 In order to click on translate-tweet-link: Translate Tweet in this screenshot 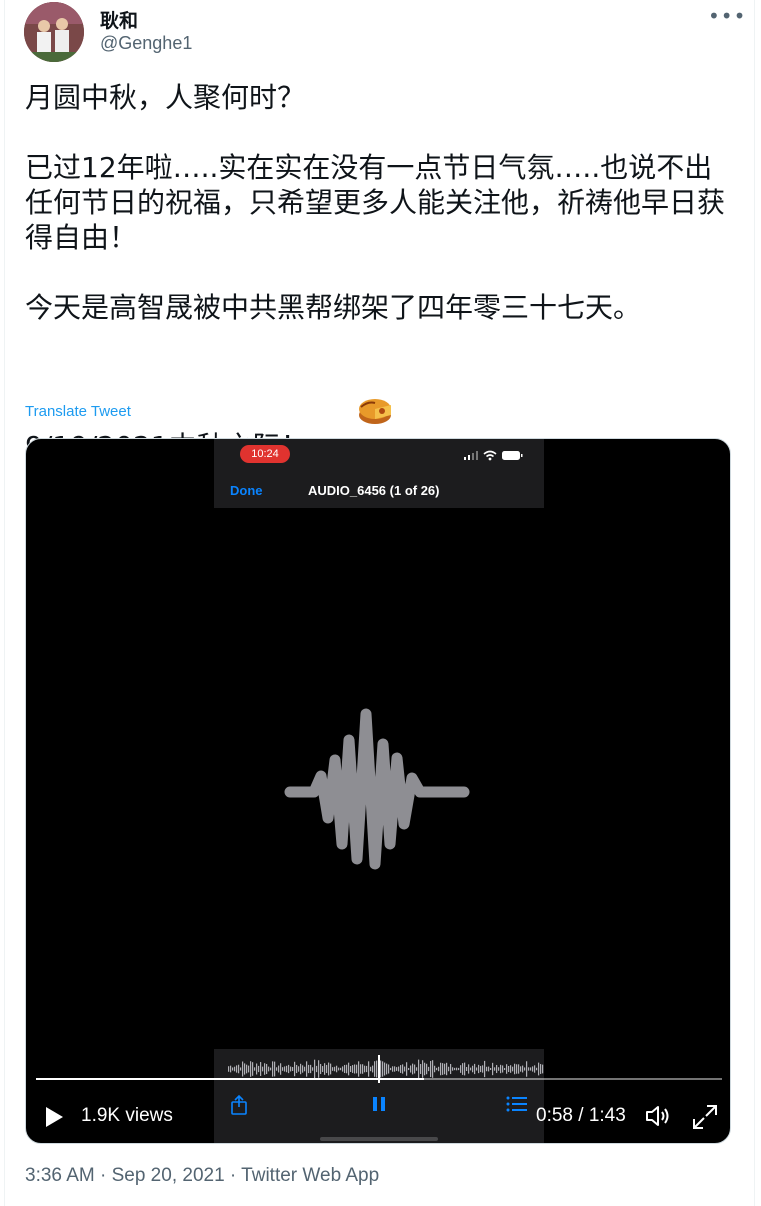, I will do `click(78, 411)`.